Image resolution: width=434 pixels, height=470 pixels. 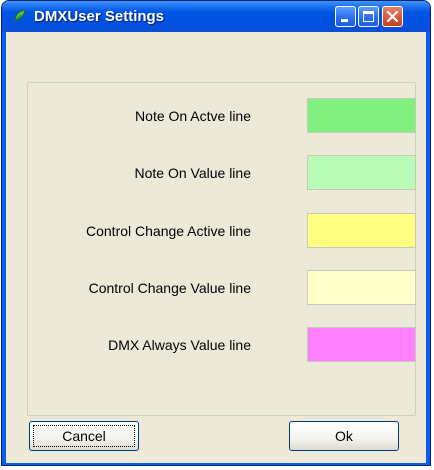 I want to click on control-change-value-label: Control Change Value line, so click(x=169, y=288).